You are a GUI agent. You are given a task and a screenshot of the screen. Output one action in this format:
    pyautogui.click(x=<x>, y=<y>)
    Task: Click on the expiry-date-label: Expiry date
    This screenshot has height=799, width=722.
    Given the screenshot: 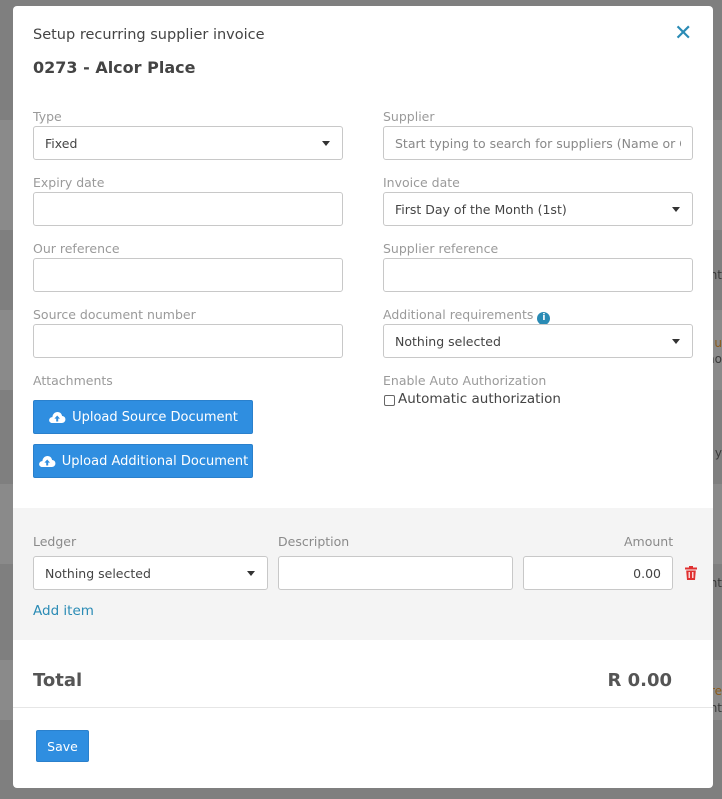 What is the action you would take?
    pyautogui.click(x=69, y=182)
    